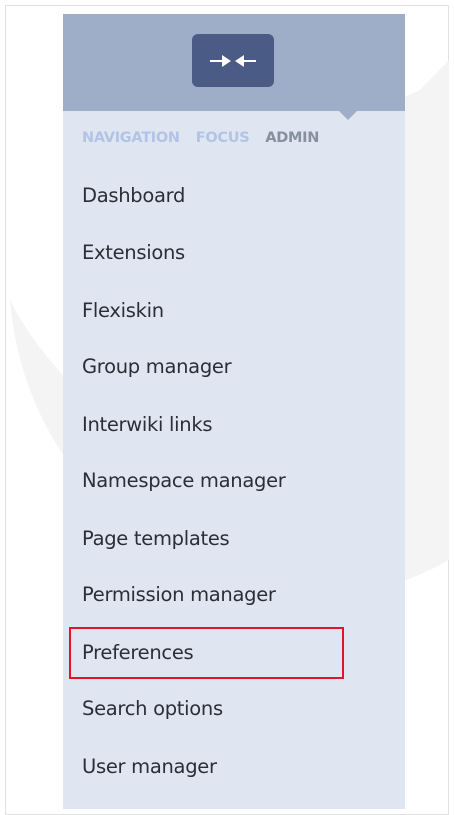 Image resolution: width=454 pixels, height=815 pixels. What do you see at coordinates (179, 595) in the screenshot?
I see `menu-item-permission-manager: Permission manager` at bounding box center [179, 595].